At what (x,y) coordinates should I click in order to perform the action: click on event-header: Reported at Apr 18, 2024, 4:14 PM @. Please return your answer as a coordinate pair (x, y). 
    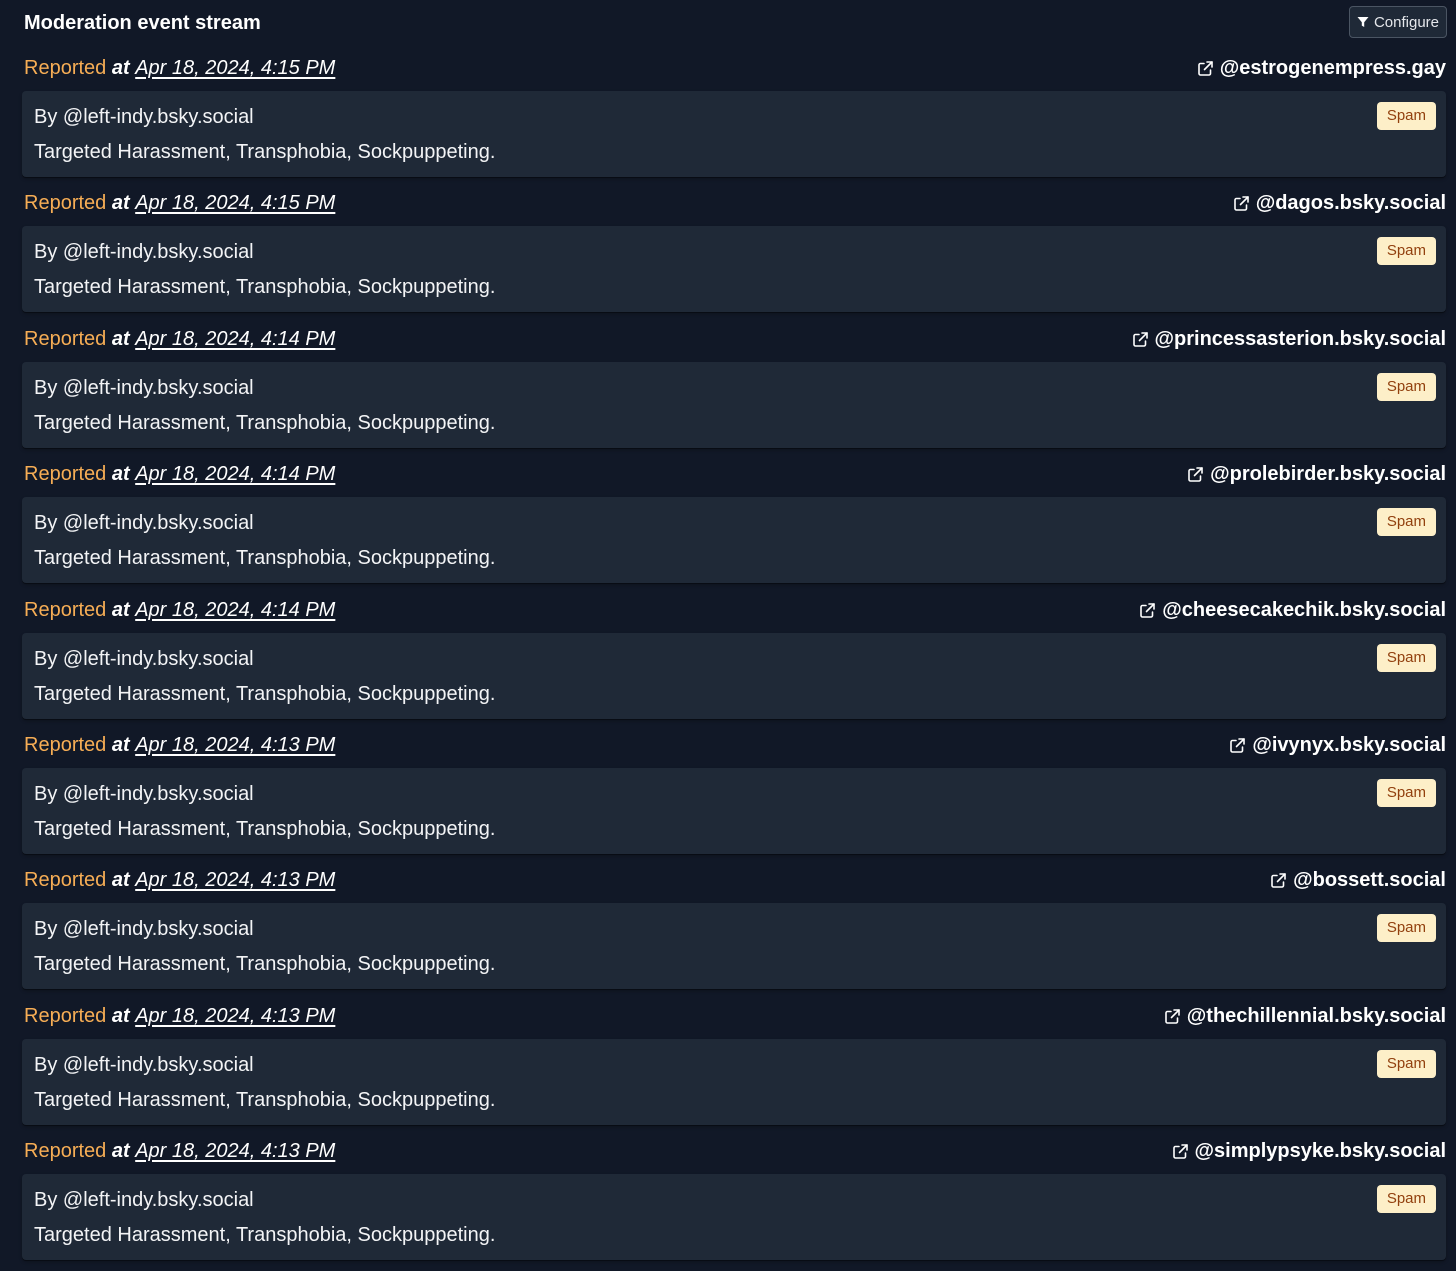
    Looking at the image, I should click on (734, 610).